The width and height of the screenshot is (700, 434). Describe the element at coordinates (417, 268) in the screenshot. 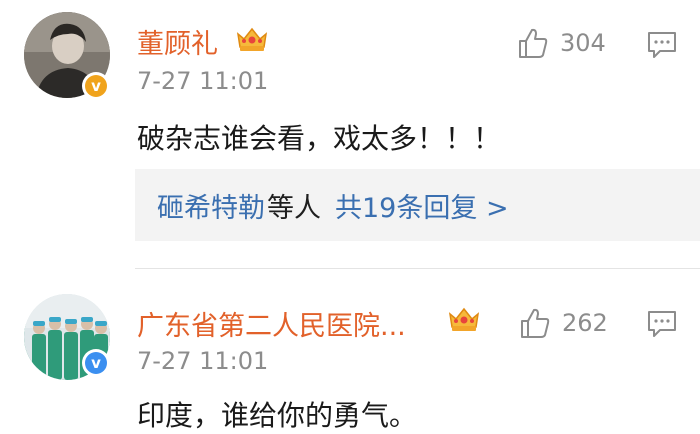

I see `divider` at that location.